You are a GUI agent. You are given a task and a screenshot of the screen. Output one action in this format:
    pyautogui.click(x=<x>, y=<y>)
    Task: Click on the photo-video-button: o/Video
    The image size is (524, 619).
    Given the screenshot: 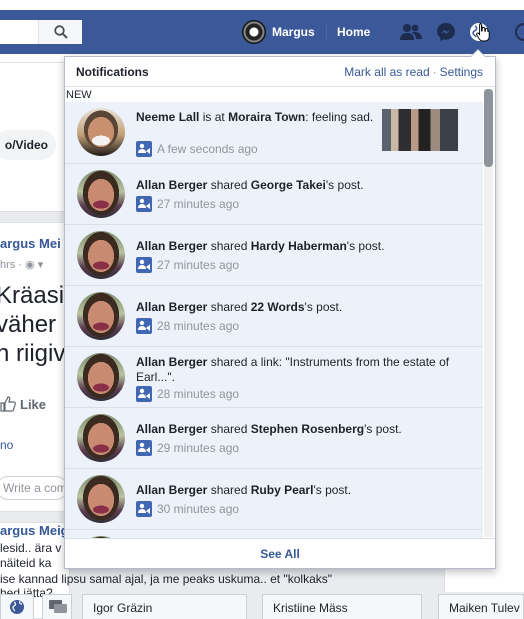 What is the action you would take?
    pyautogui.click(x=28, y=145)
    